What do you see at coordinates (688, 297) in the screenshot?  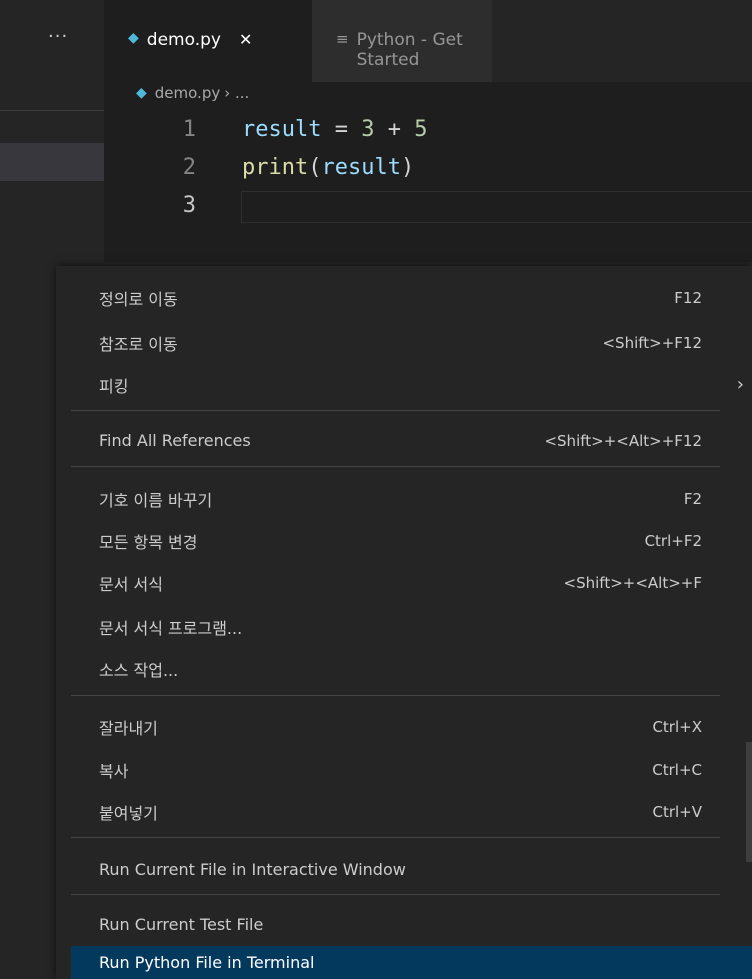 I see `menu-item-shortcut: F12` at bounding box center [688, 297].